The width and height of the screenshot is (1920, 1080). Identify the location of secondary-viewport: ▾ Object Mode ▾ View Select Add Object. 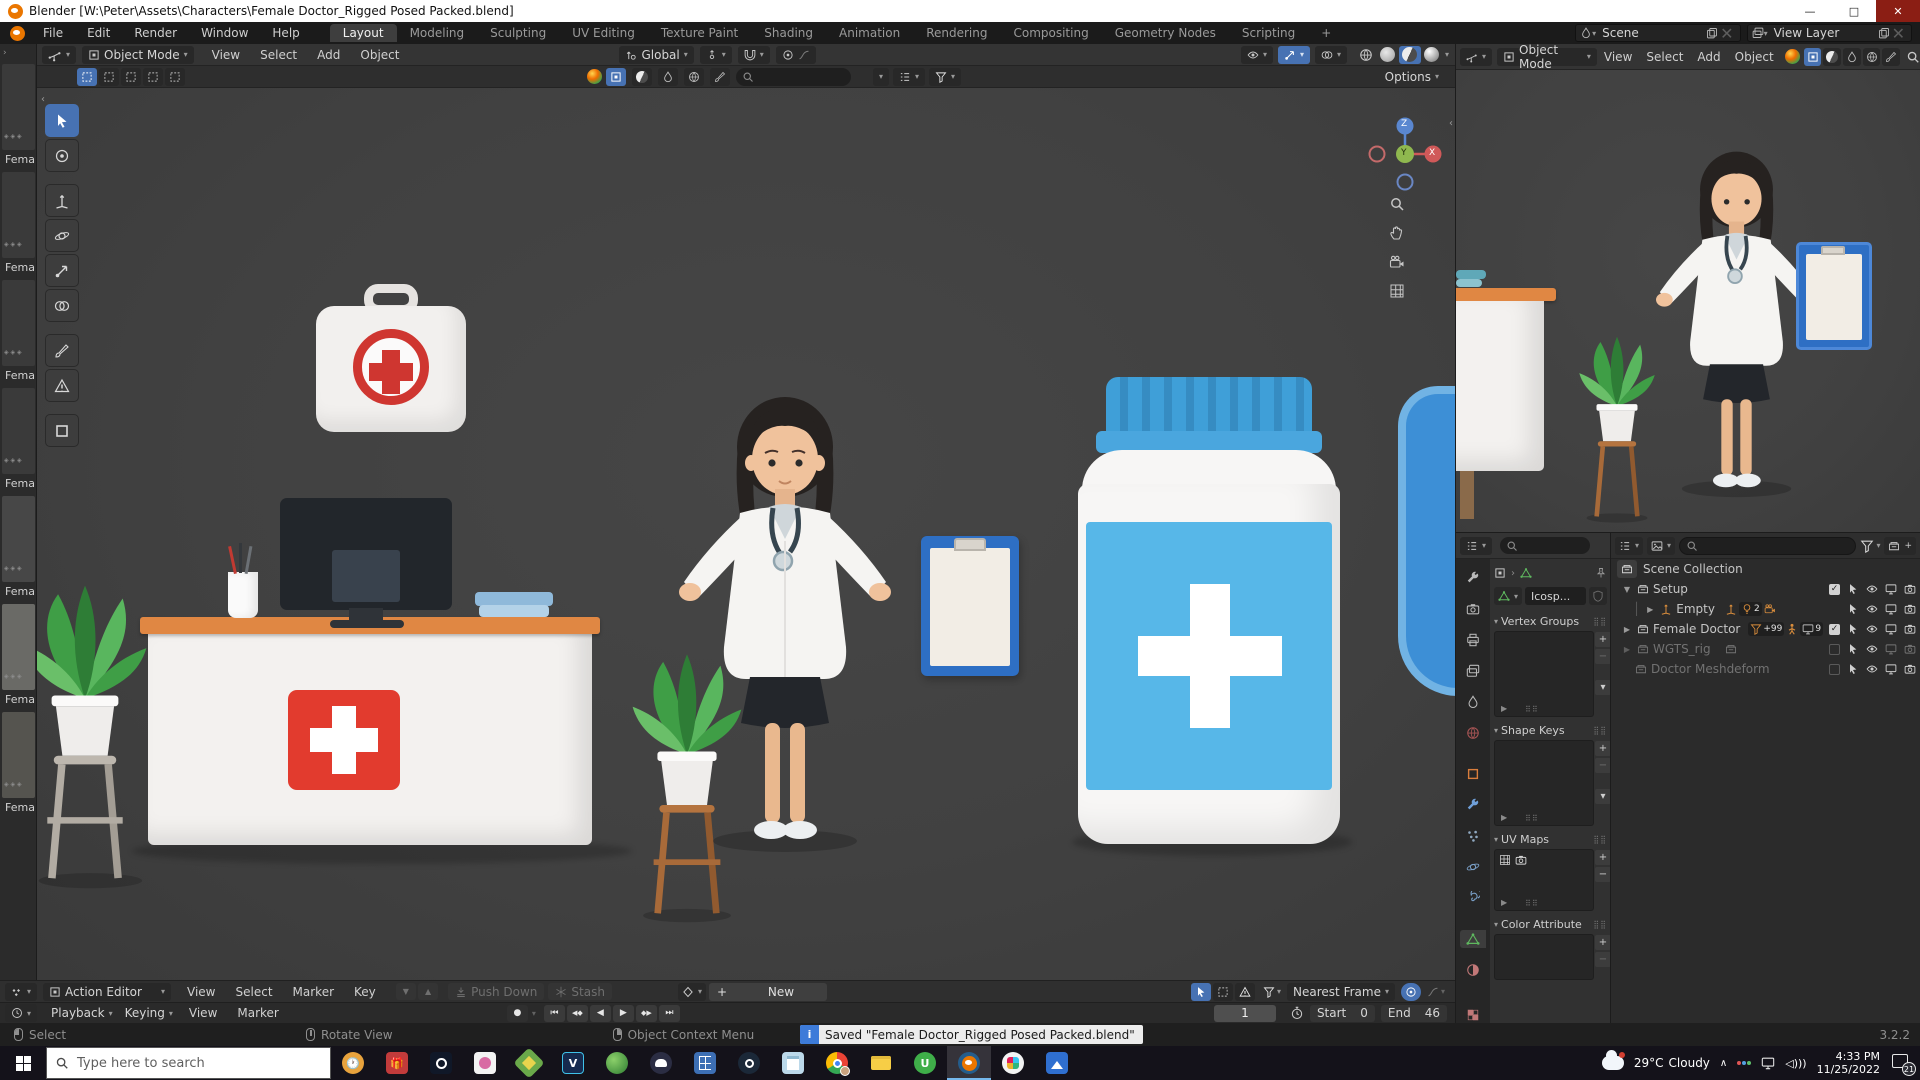
(1687, 287).